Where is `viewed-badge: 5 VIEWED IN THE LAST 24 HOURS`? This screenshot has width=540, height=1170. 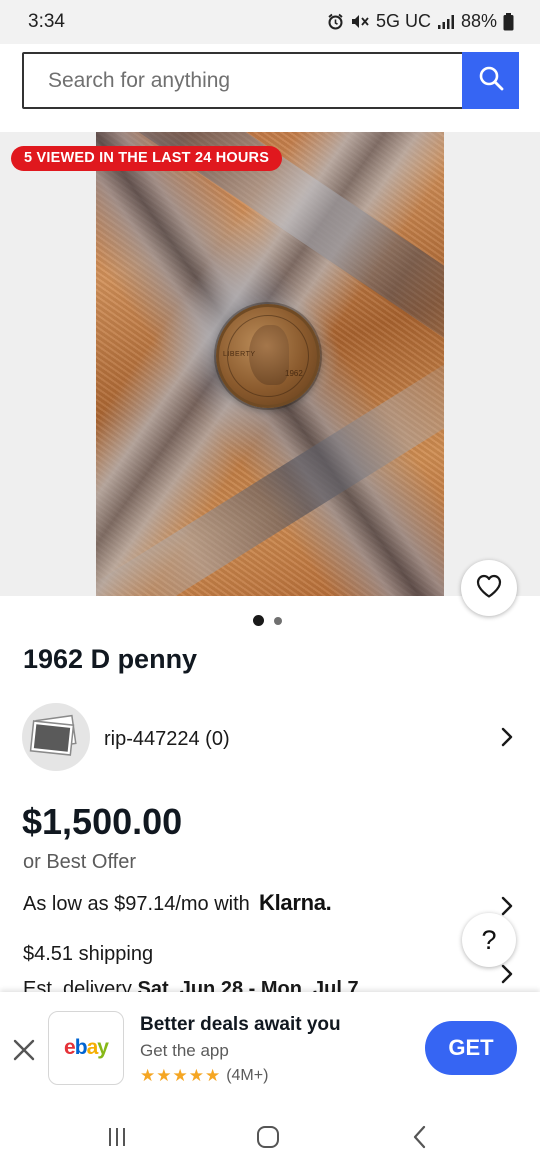 viewed-badge: 5 VIEWED IN THE LAST 24 HOURS is located at coordinates (147, 158).